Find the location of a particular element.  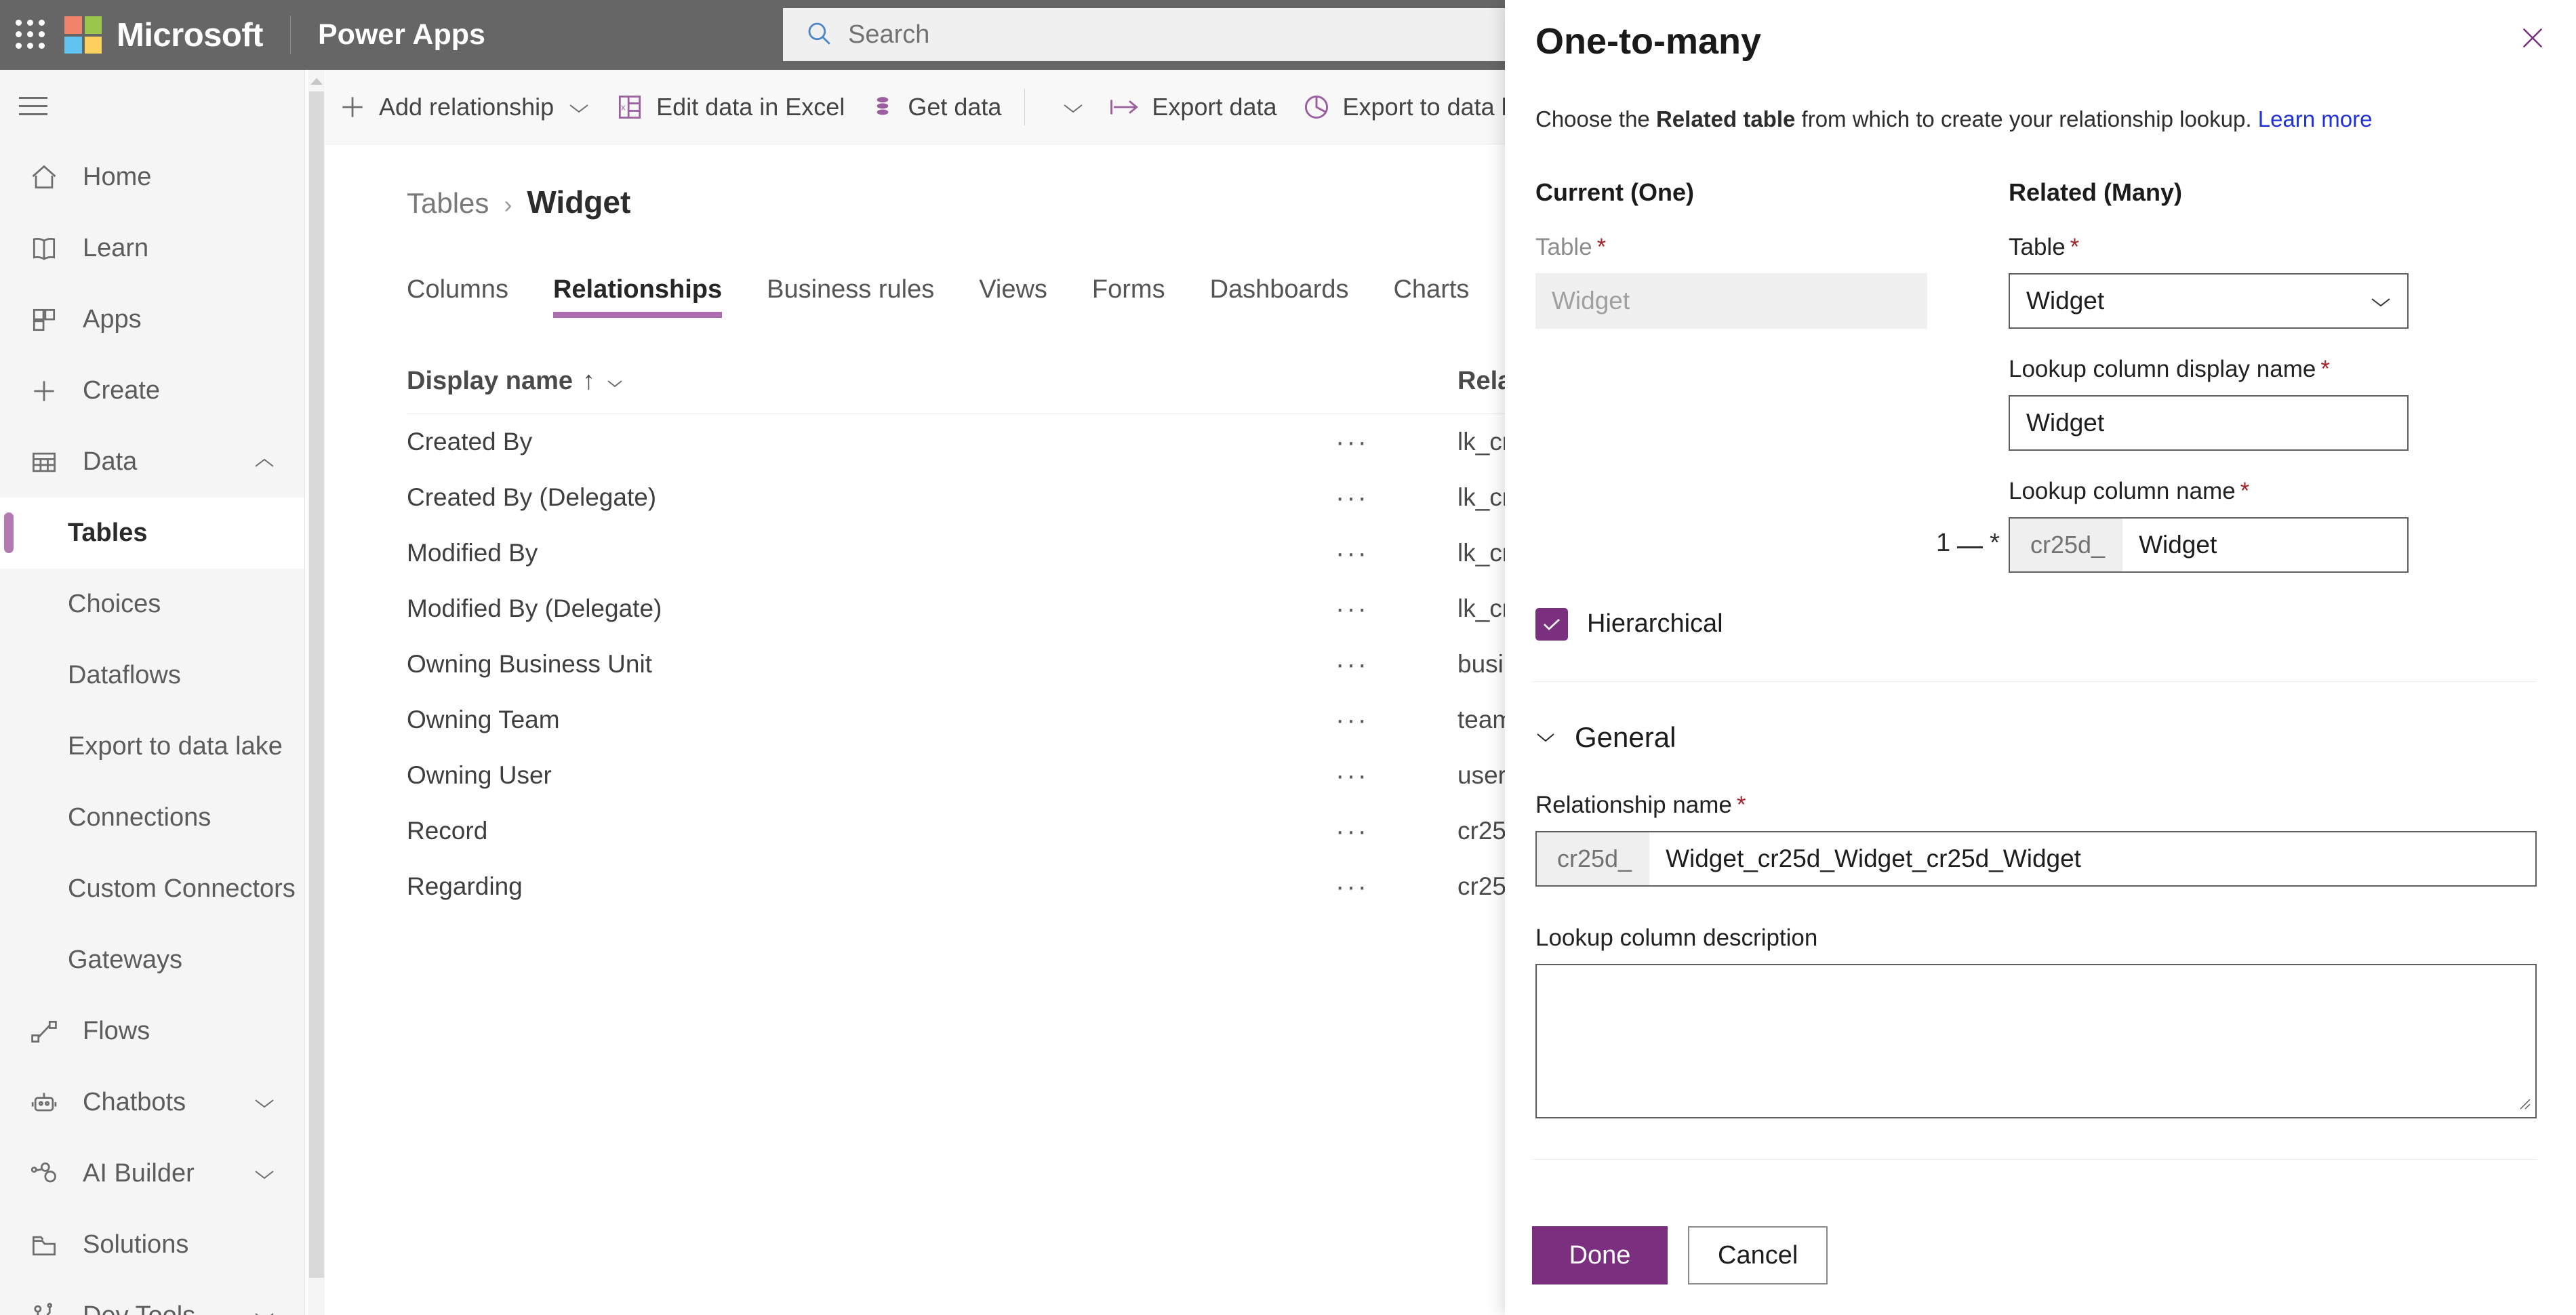

hamburger-icon is located at coordinates (152, 106).